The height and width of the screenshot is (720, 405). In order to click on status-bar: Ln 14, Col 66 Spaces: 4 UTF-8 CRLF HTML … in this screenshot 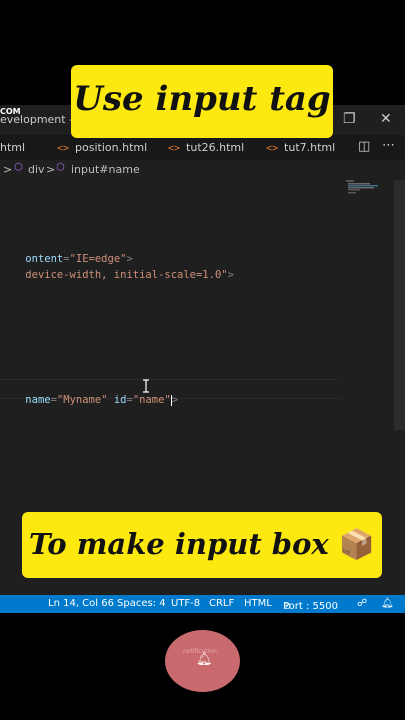, I will do `click(202, 604)`.